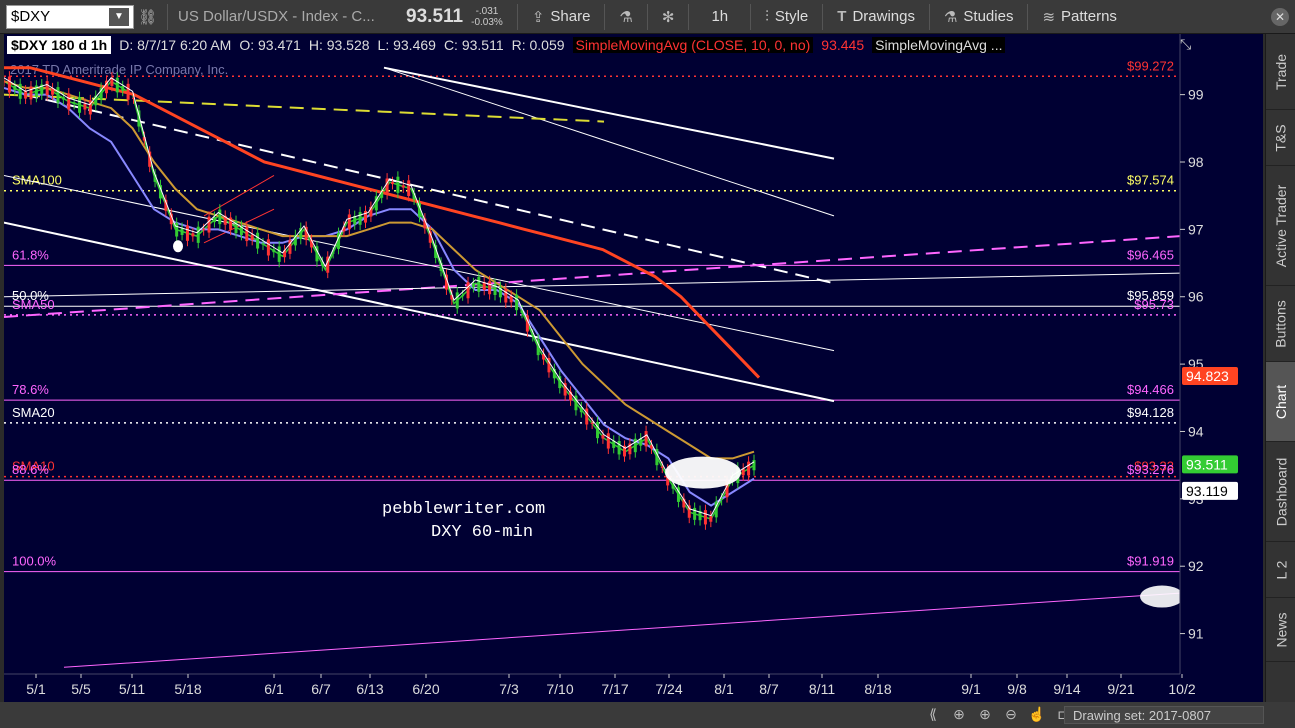 This screenshot has width=1295, height=728. What do you see at coordinates (1280, 570) in the screenshot?
I see `tab-level2: L 2` at bounding box center [1280, 570].